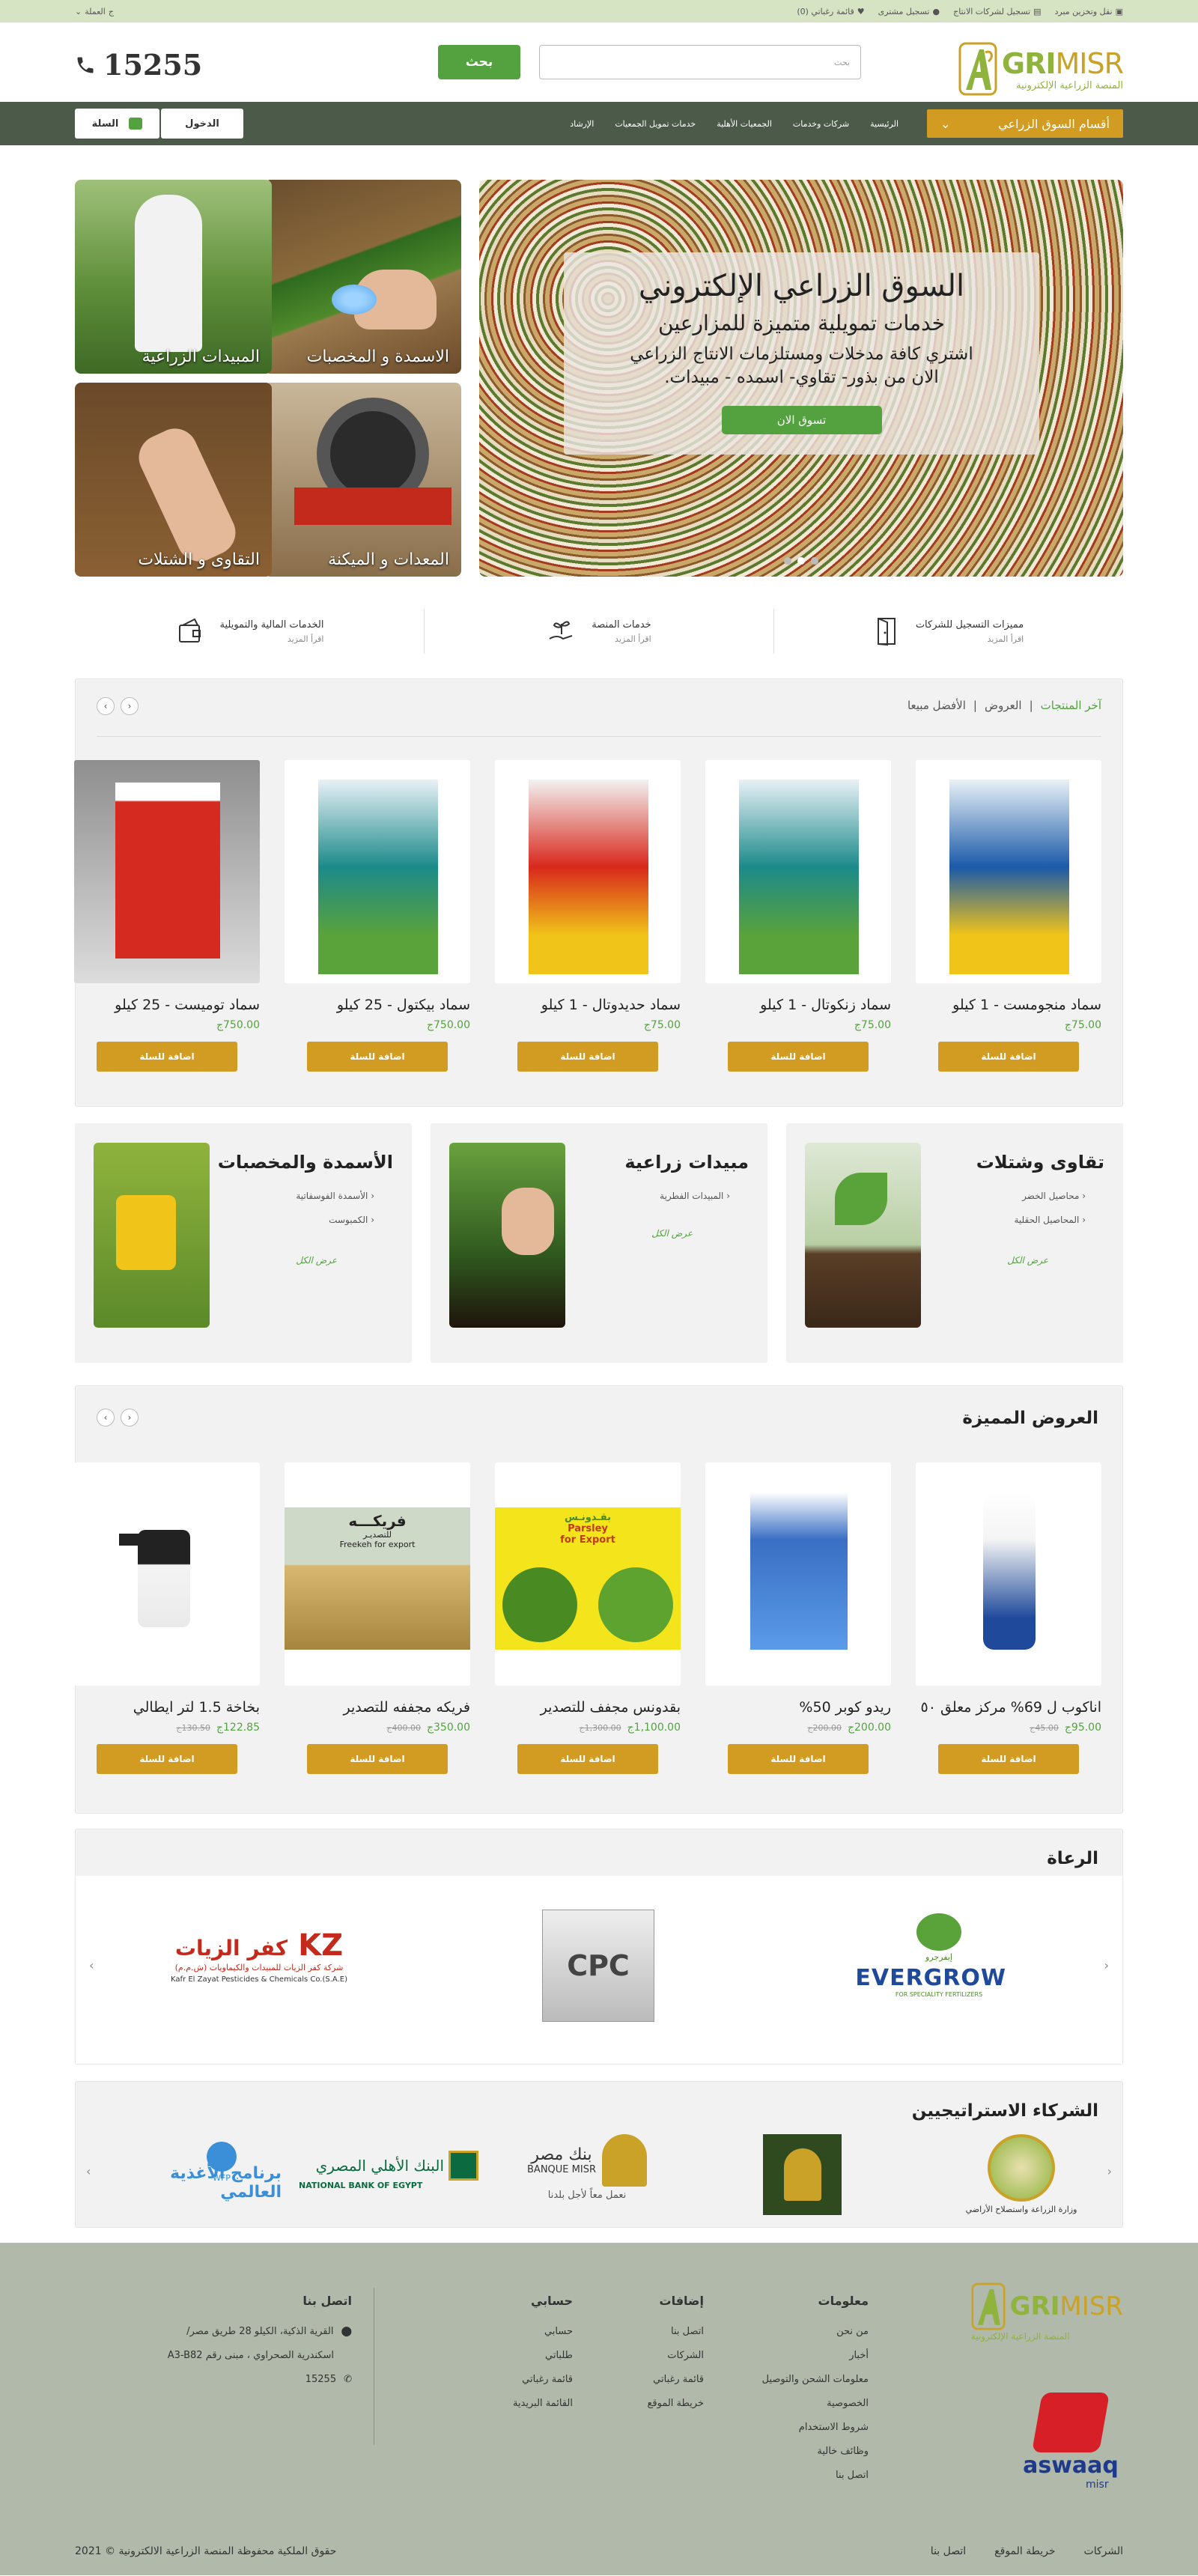 Image resolution: width=1198 pixels, height=2576 pixels. What do you see at coordinates (202, 124) in the screenshot?
I see `login-button: الدخول` at bounding box center [202, 124].